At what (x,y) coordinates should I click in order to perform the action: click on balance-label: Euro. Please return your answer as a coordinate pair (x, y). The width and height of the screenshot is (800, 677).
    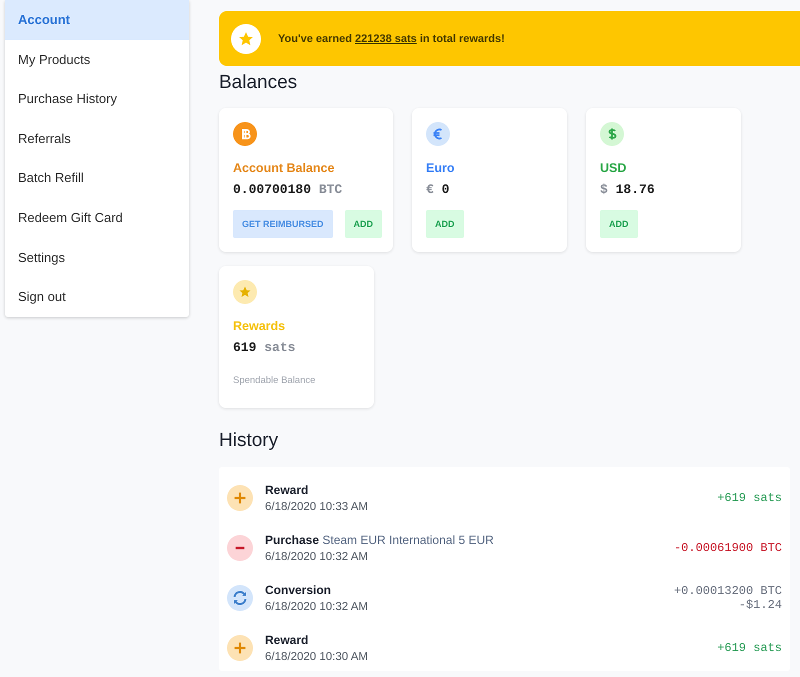
    Looking at the image, I should click on (441, 168).